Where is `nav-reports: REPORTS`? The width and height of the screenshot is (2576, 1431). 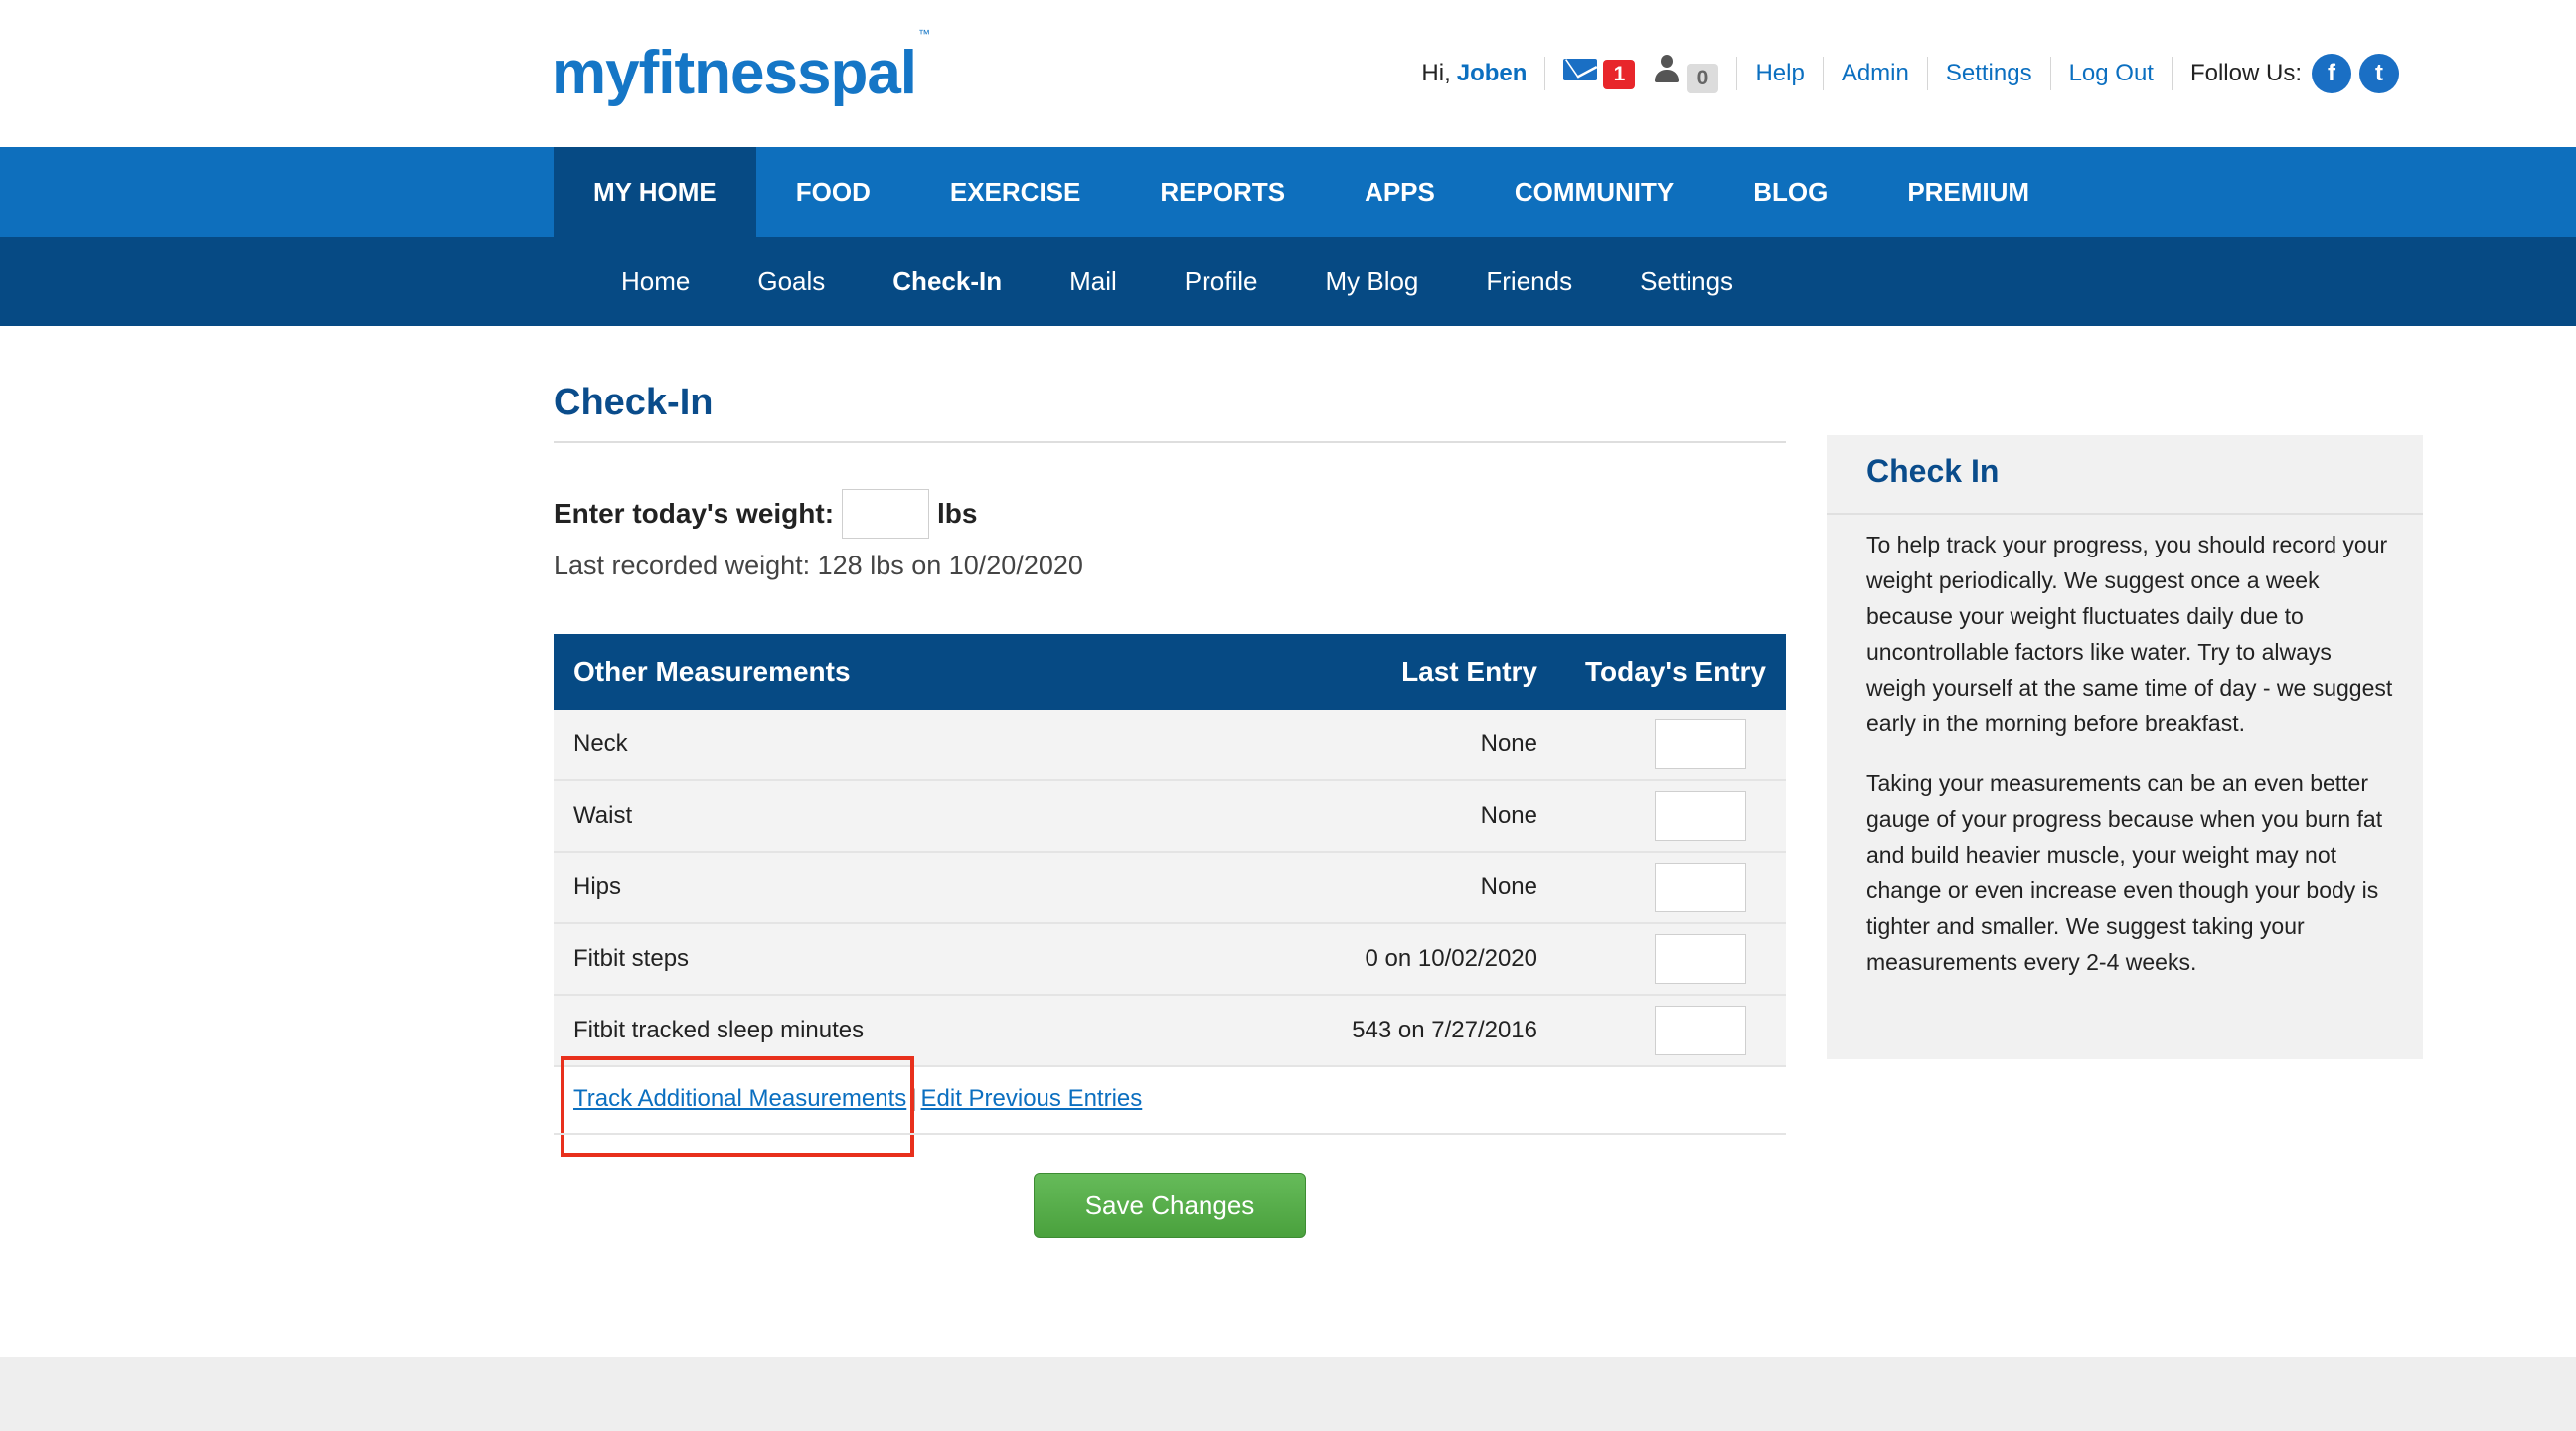 nav-reports: REPORTS is located at coordinates (1222, 192).